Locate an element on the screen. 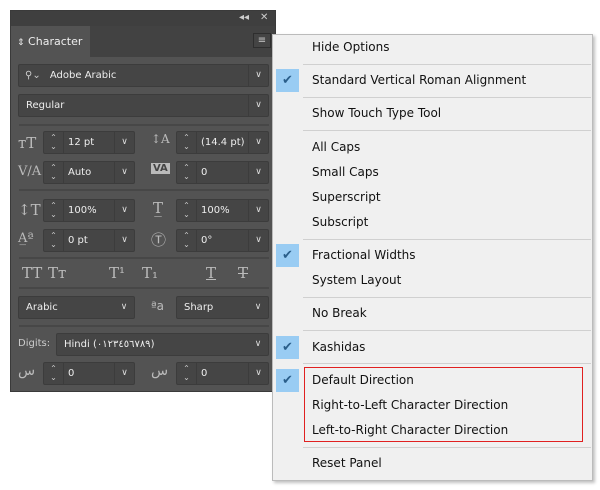  underline-button: T is located at coordinates (211, 273).